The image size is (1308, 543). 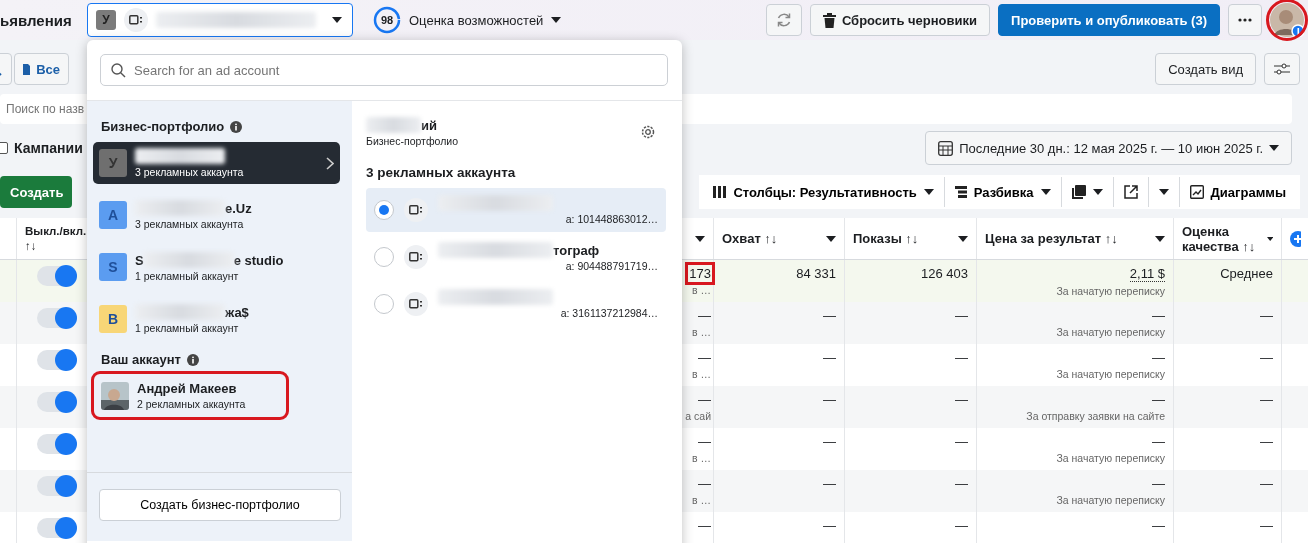 What do you see at coordinates (163, 126) in the screenshot?
I see `section-heading: Бизнес-портфолио` at bounding box center [163, 126].